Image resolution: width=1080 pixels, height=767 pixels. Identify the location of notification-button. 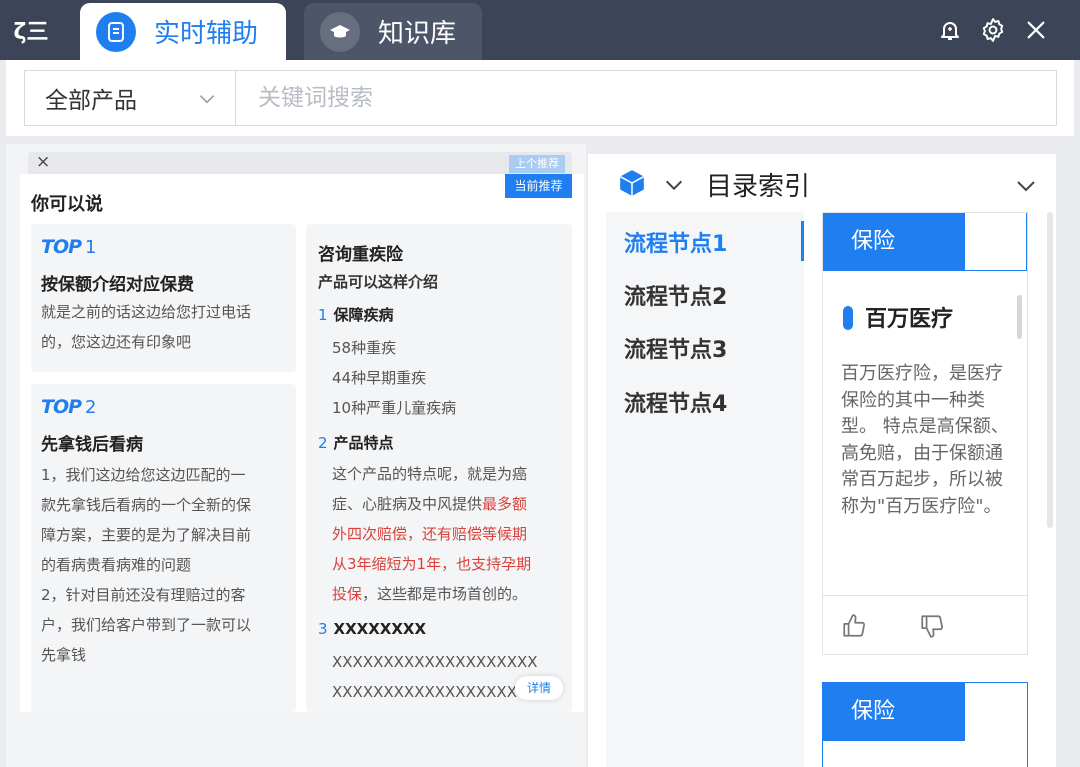
(950, 30).